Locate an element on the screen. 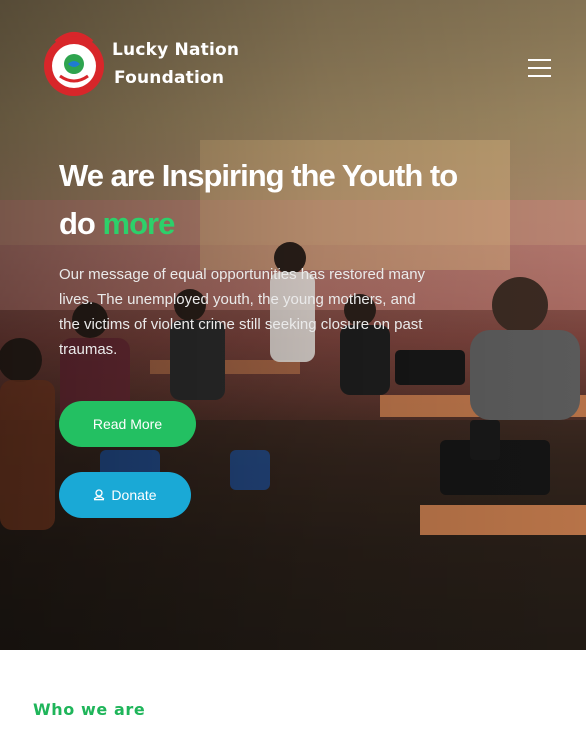 This screenshot has width=586, height=732. brand-line-1: Lucky Nation is located at coordinates (176, 50).